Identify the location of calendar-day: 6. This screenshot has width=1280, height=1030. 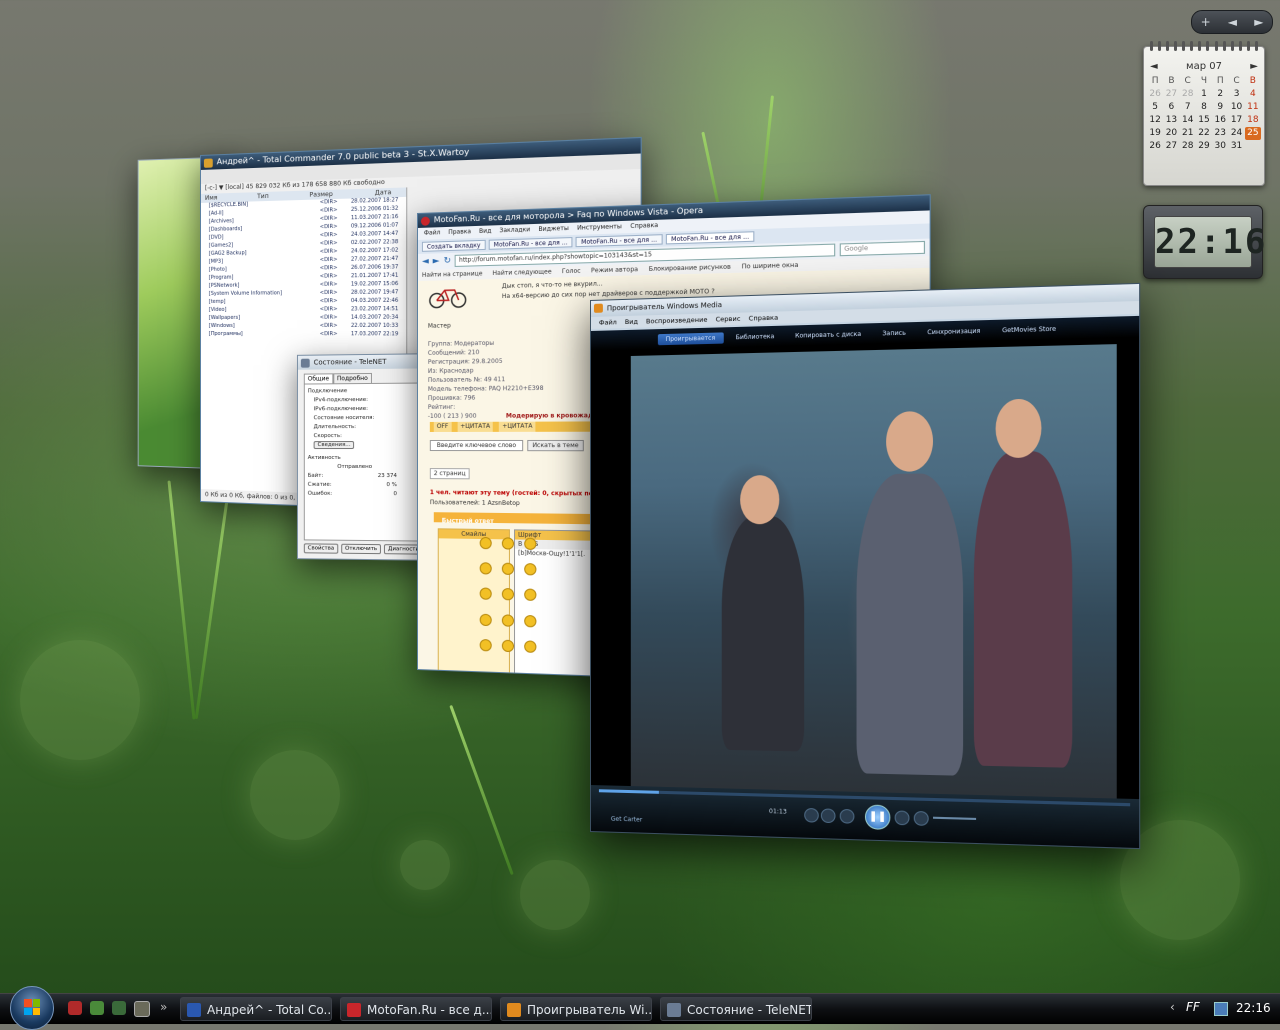
(1171, 107).